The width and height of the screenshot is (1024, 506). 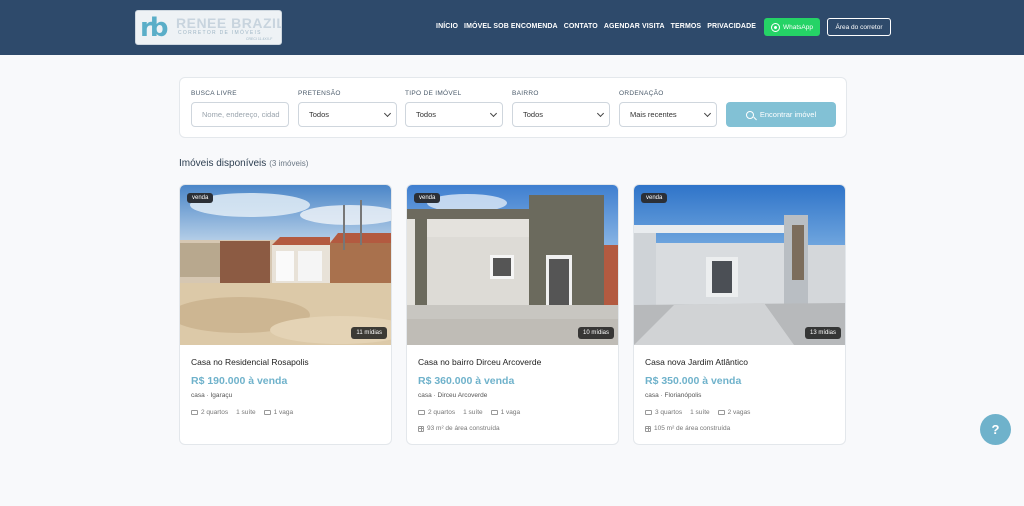 I want to click on property-area: 93 m² de área construída, so click(x=459, y=428).